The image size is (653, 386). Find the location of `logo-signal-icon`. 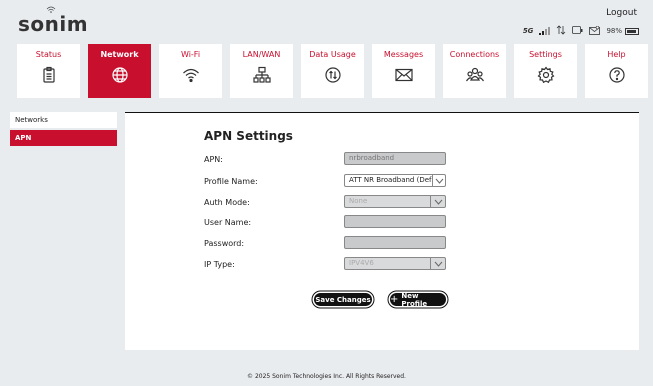

logo-signal-icon is located at coordinates (51, 10).